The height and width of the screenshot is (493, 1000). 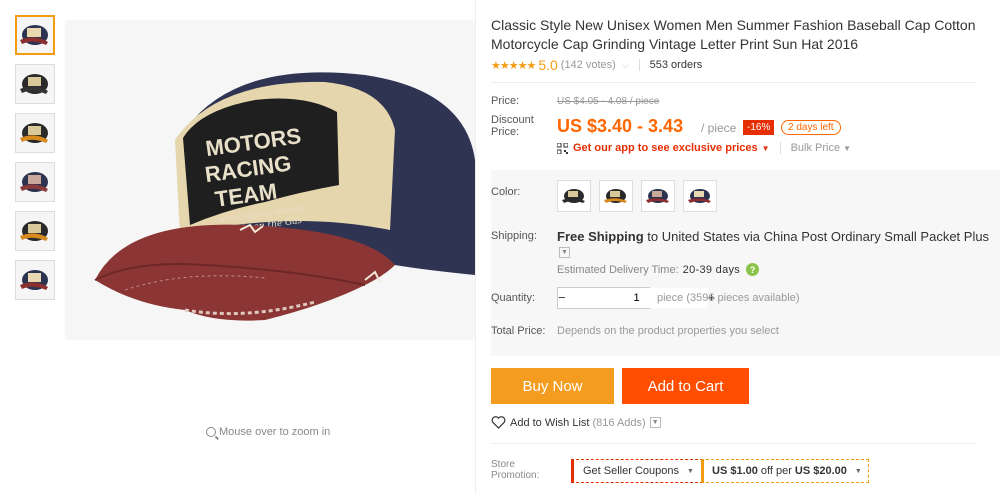 I want to click on votes-count: (142 votes), so click(x=588, y=65).